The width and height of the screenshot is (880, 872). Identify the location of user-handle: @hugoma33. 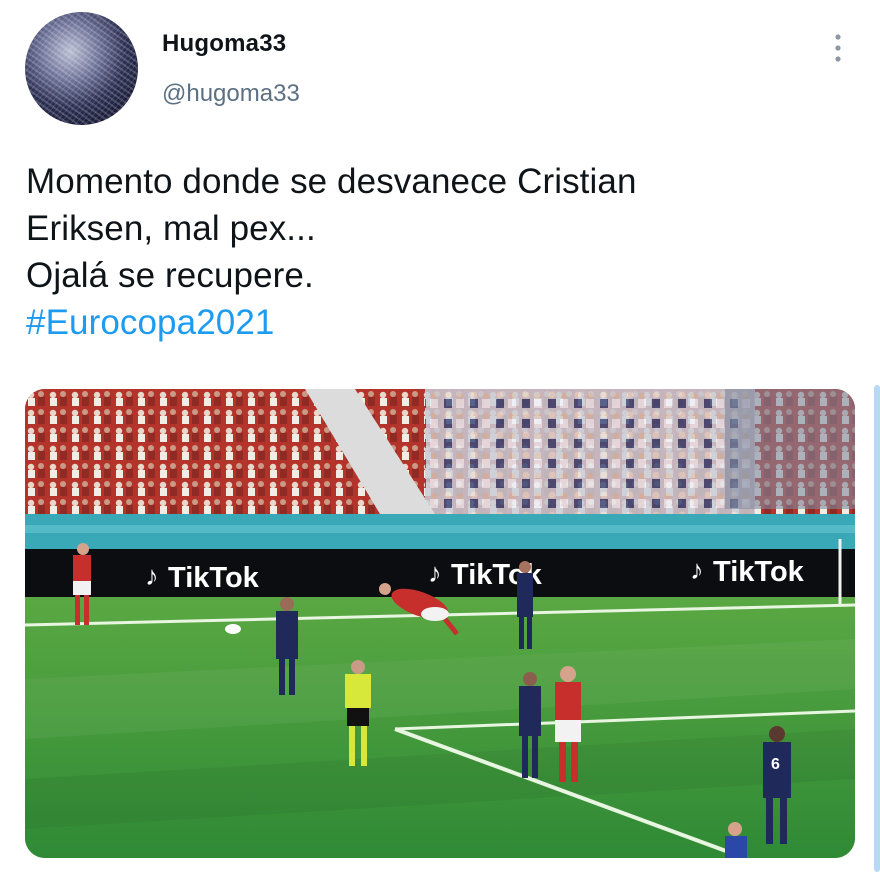
(231, 94).